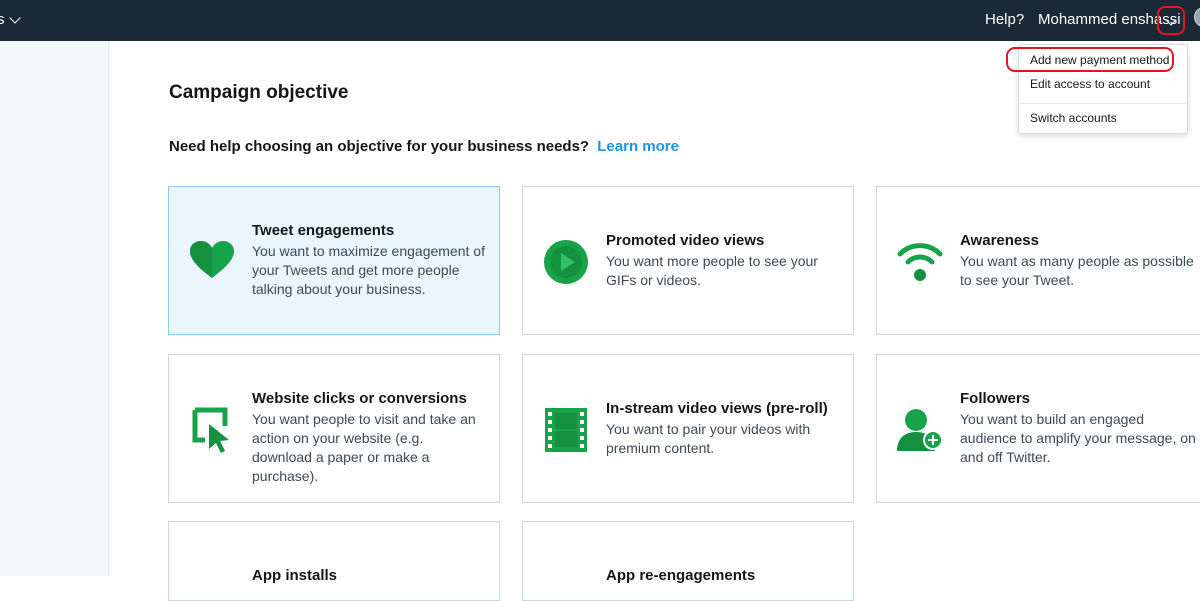  Describe the element at coordinates (995, 398) in the screenshot. I see `card-title: Followers` at that location.